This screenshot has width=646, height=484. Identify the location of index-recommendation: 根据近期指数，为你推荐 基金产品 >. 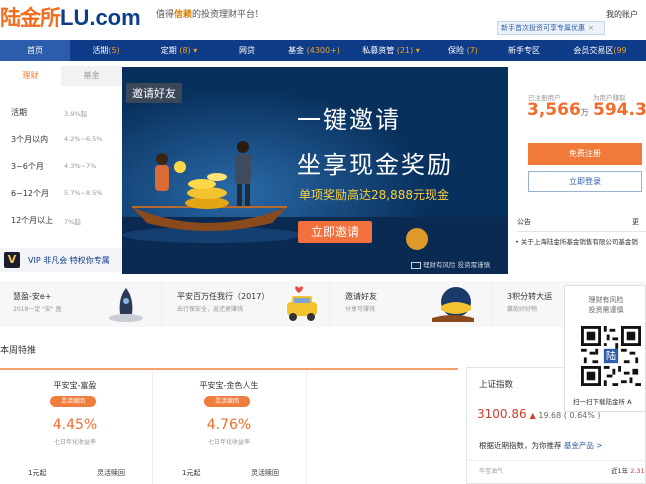
(541, 445).